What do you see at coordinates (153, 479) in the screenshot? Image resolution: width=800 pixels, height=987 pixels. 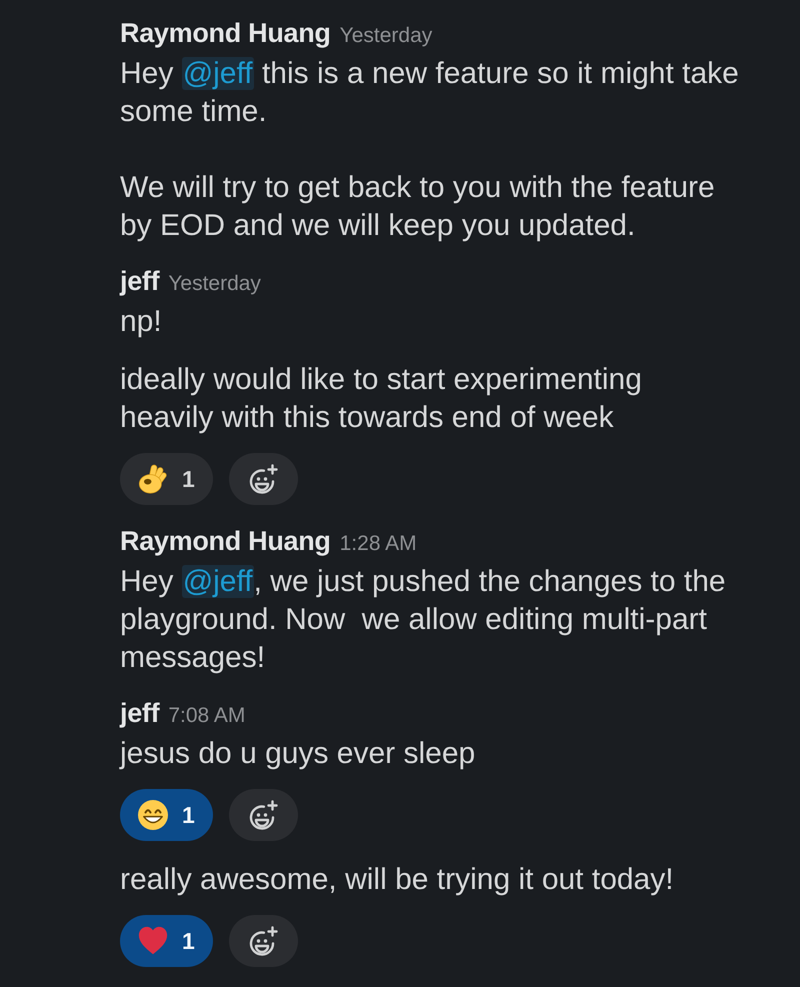 I see `ok-hand-icon` at bounding box center [153, 479].